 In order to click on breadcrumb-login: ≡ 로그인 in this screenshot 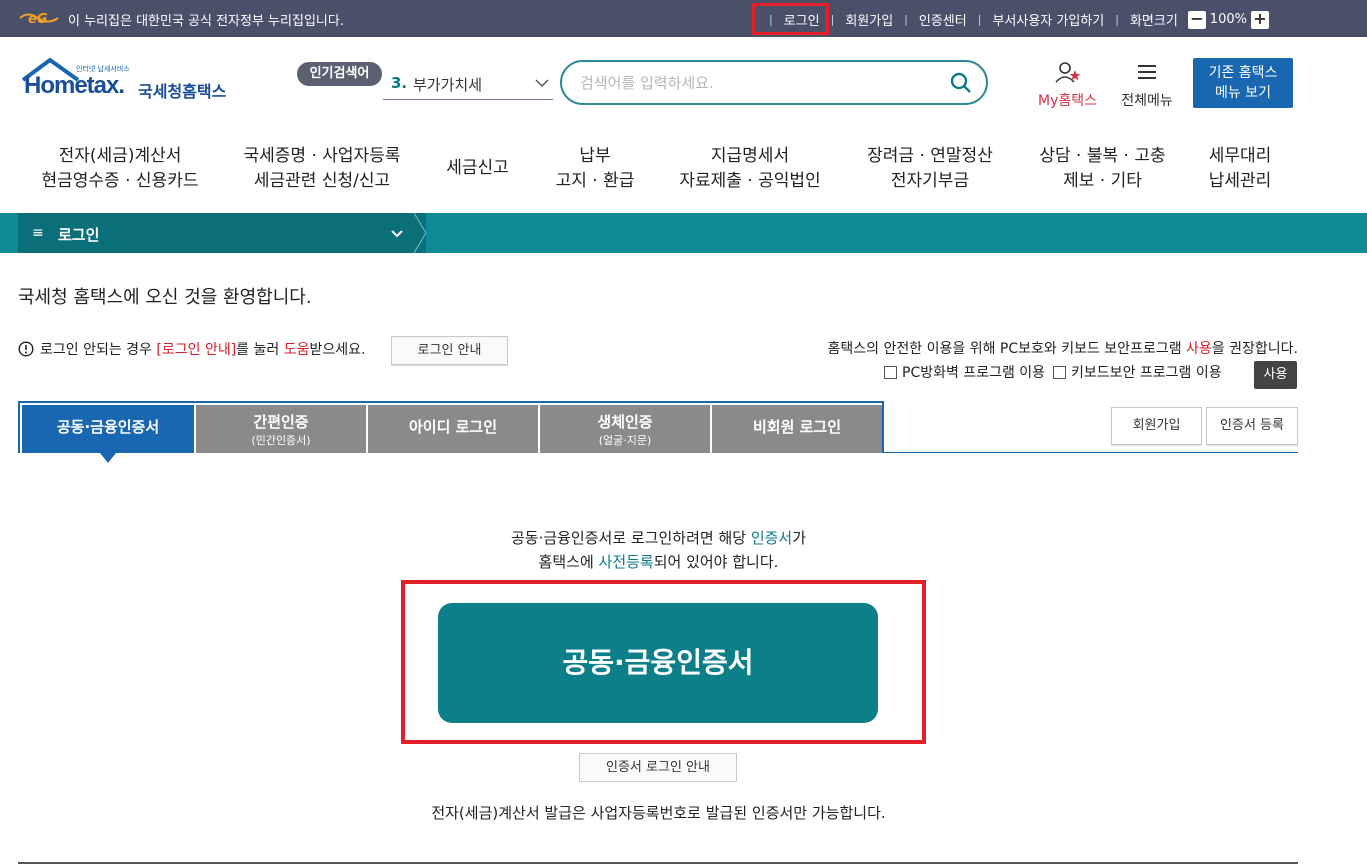, I will do `click(222, 233)`.